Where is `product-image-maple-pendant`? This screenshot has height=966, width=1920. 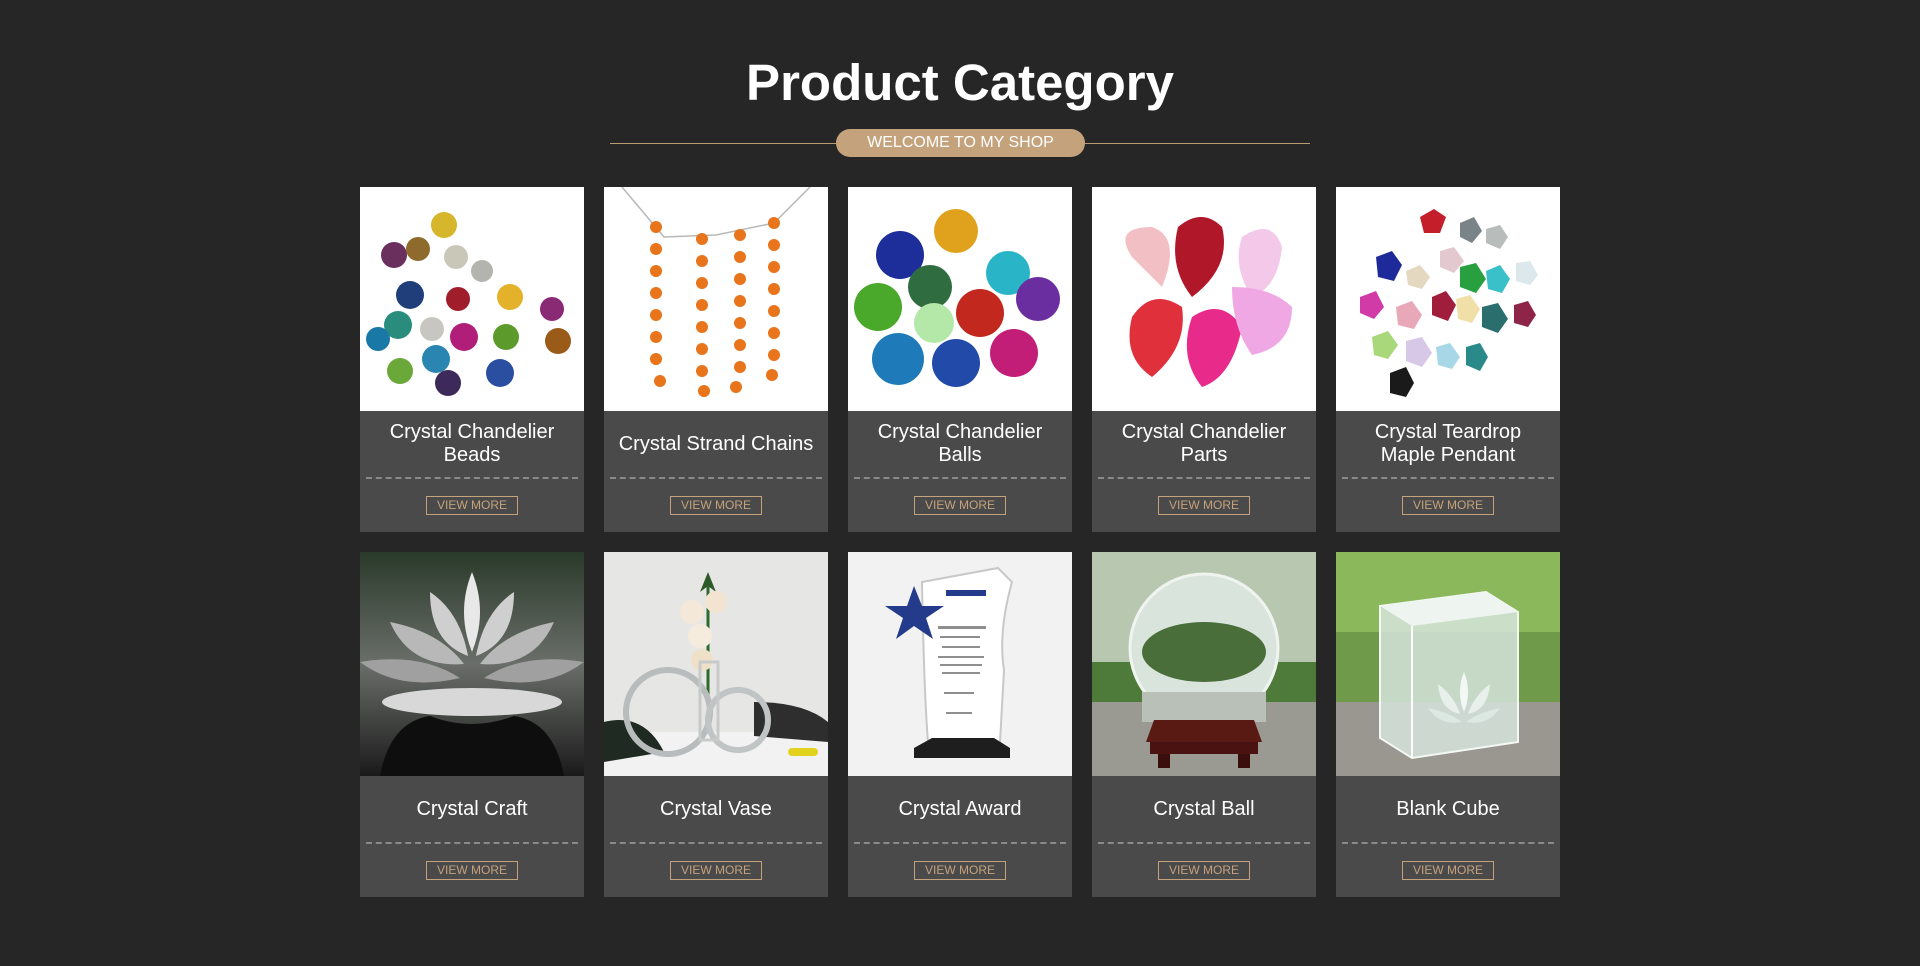
product-image-maple-pendant is located at coordinates (1448, 299).